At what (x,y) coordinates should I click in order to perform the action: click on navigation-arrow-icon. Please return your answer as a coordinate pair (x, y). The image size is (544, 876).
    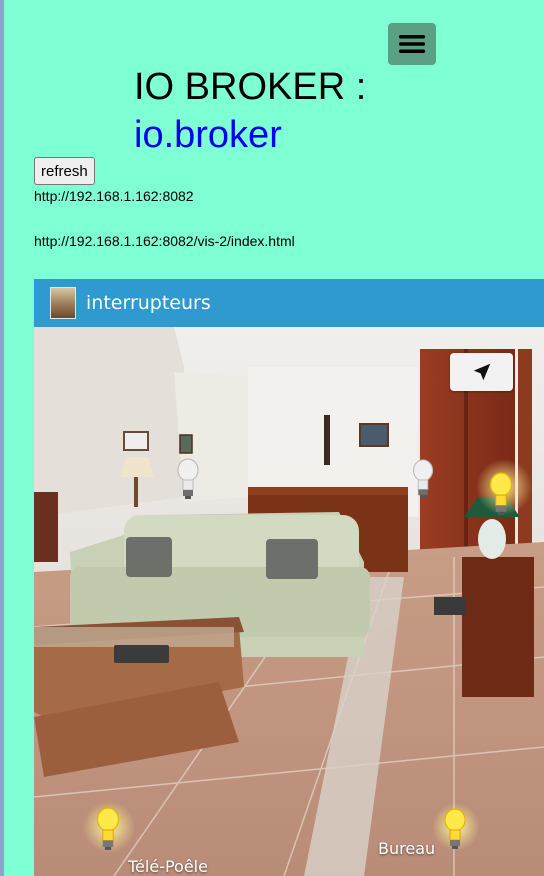
    Looking at the image, I should click on (481, 372).